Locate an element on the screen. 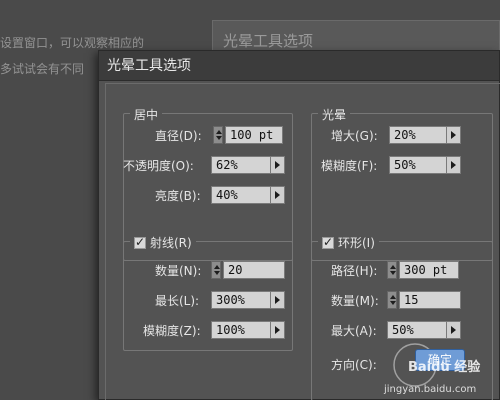 The width and height of the screenshot is (500, 400). largest-menu-arrow-icon is located at coordinates (454, 330).